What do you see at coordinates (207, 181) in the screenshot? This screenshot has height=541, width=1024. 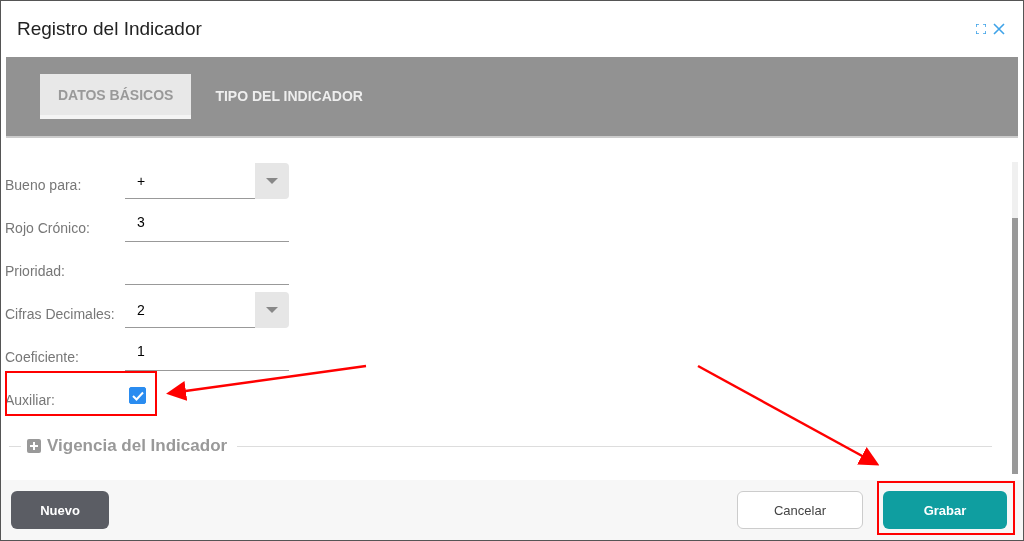 I see `select-field: +` at bounding box center [207, 181].